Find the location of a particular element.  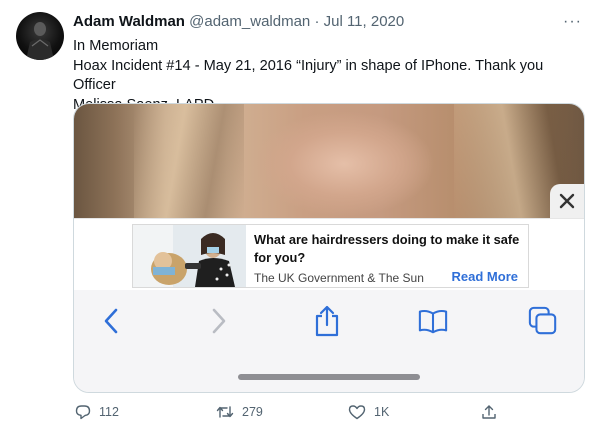

back-chevron-icon is located at coordinates (111, 321).